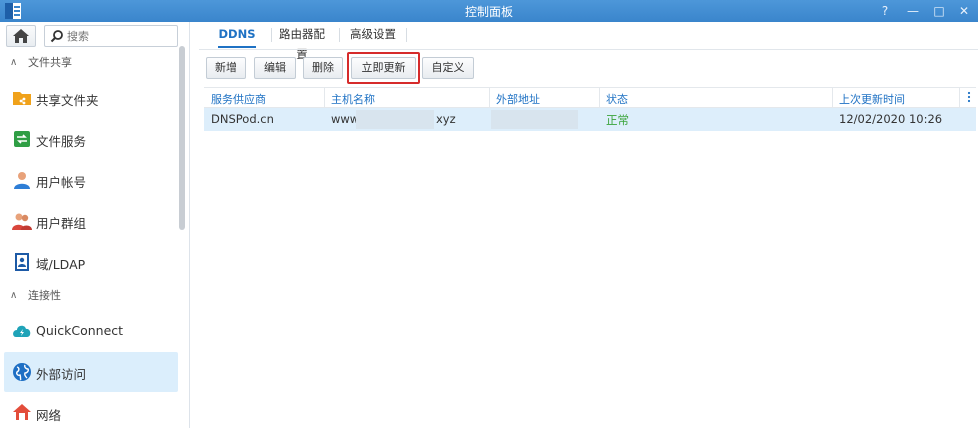 The height and width of the screenshot is (428, 978). Describe the element at coordinates (913, 11) in the screenshot. I see `minimize-button: —` at that location.